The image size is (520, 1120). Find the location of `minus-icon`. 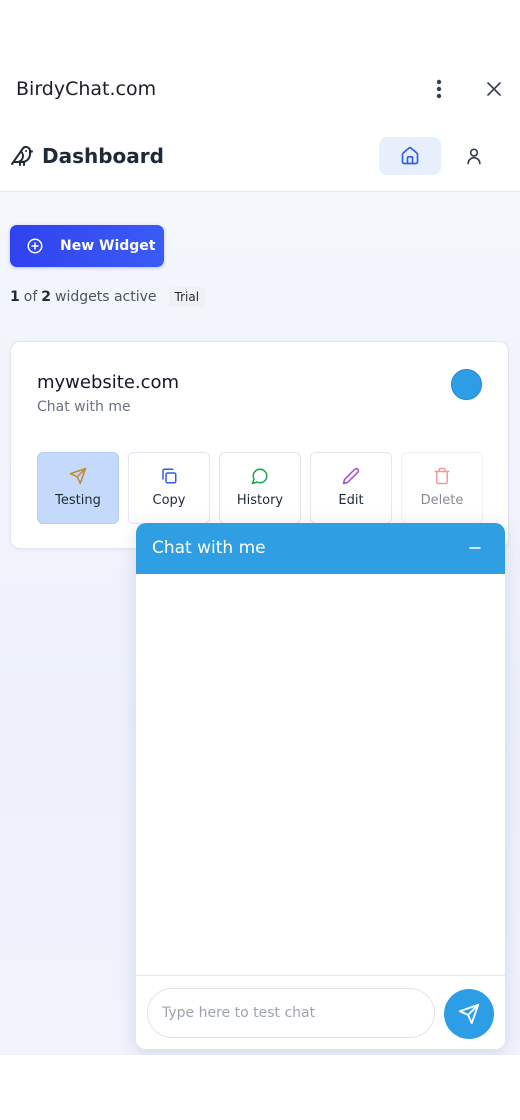

minus-icon is located at coordinates (475, 548).